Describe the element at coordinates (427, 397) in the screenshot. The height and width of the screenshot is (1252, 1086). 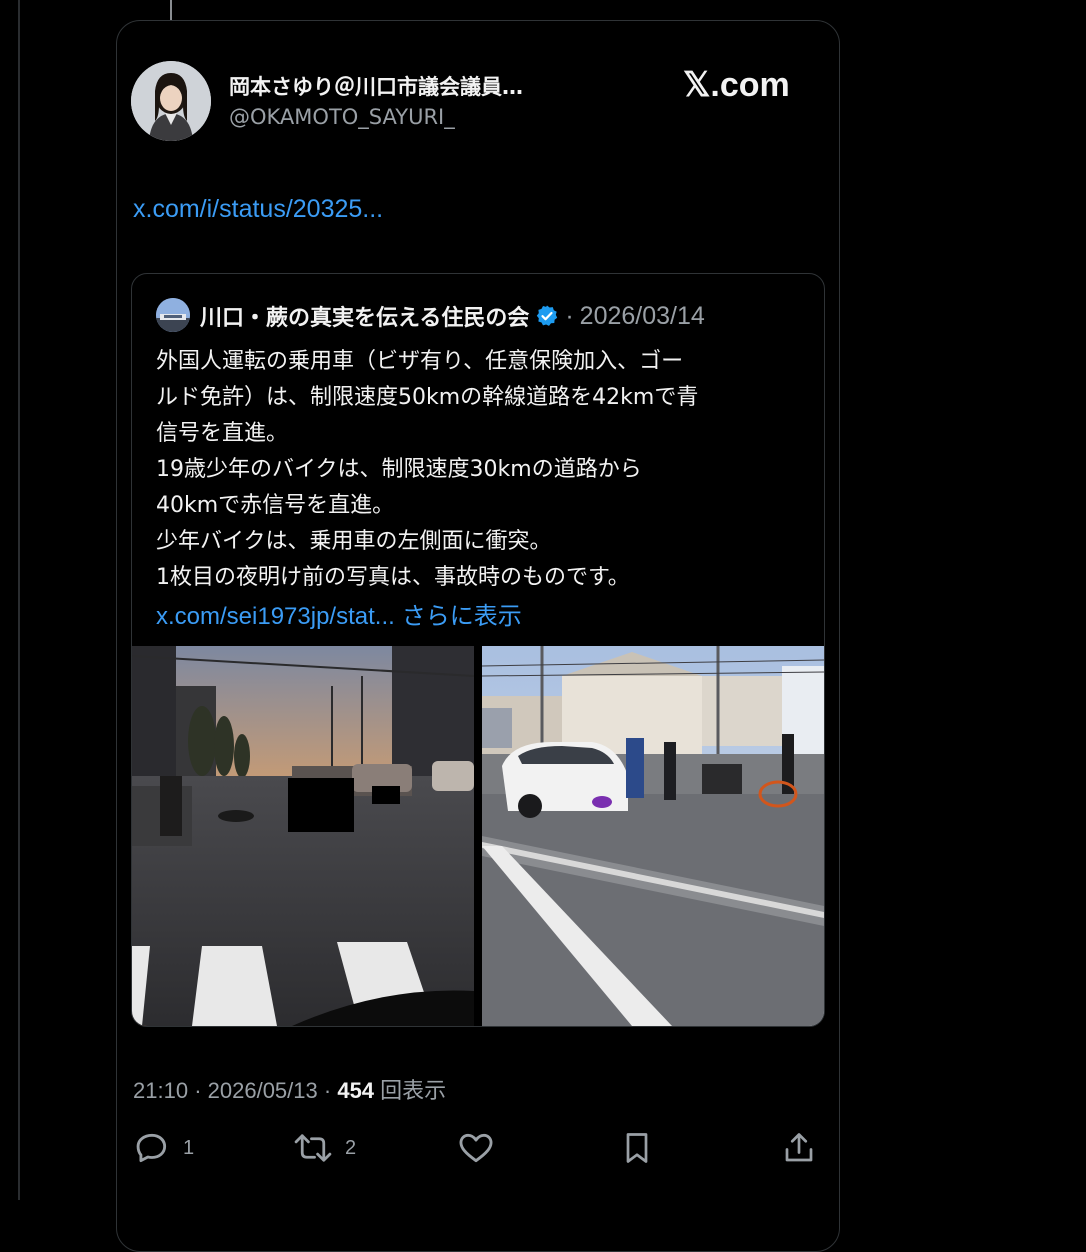
I see `quoted-text-line: ルド免許）は、制限速度50kmの幹線道路を42kmで青` at that location.